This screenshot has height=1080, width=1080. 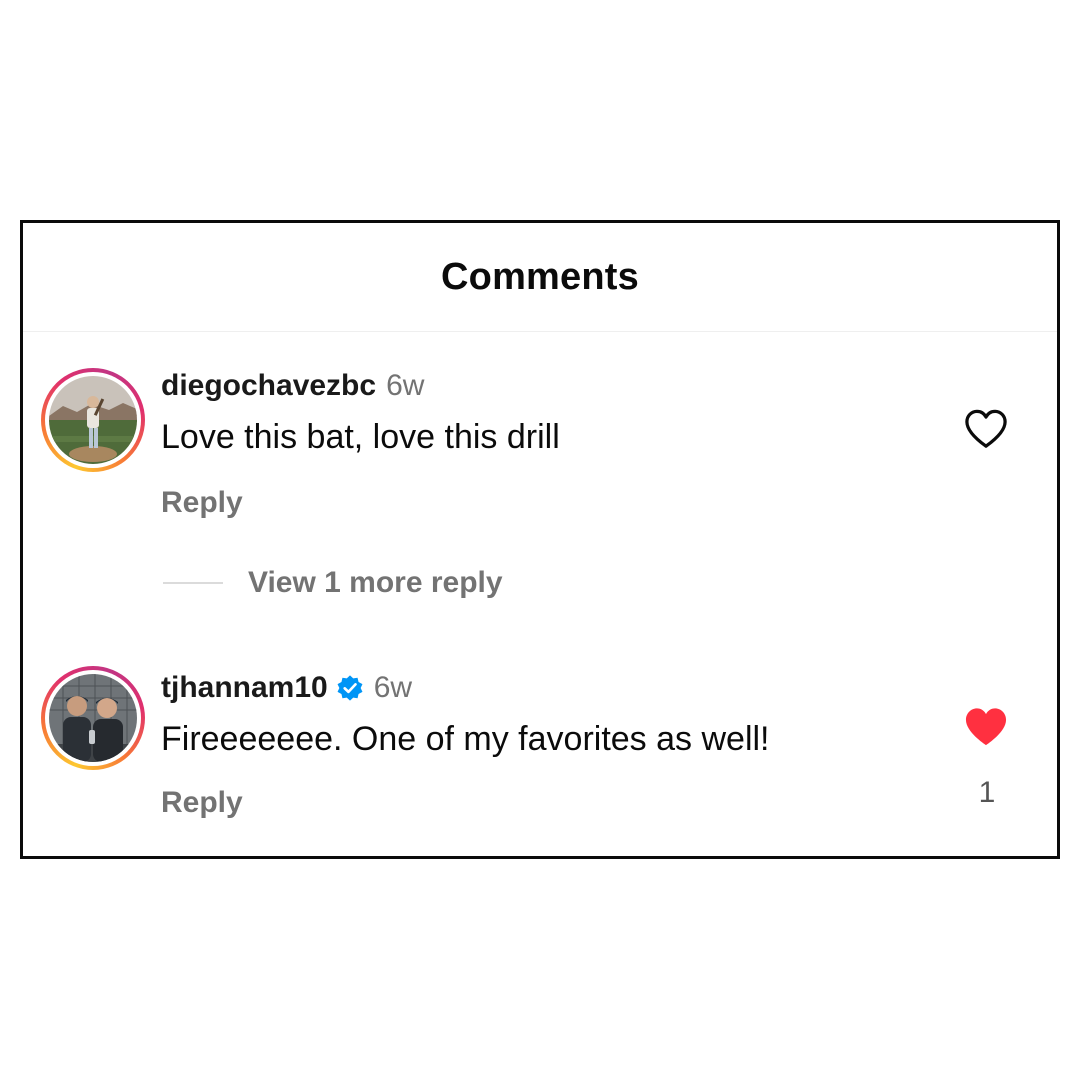 I want to click on comment-meta: diegochavezbc 6w, so click(x=292, y=386).